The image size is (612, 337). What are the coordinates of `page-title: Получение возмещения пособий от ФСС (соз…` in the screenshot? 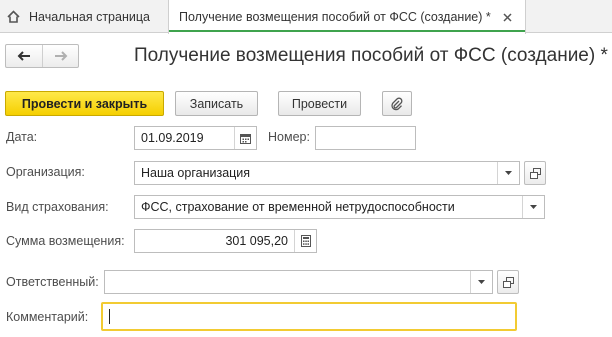 It's located at (371, 55).